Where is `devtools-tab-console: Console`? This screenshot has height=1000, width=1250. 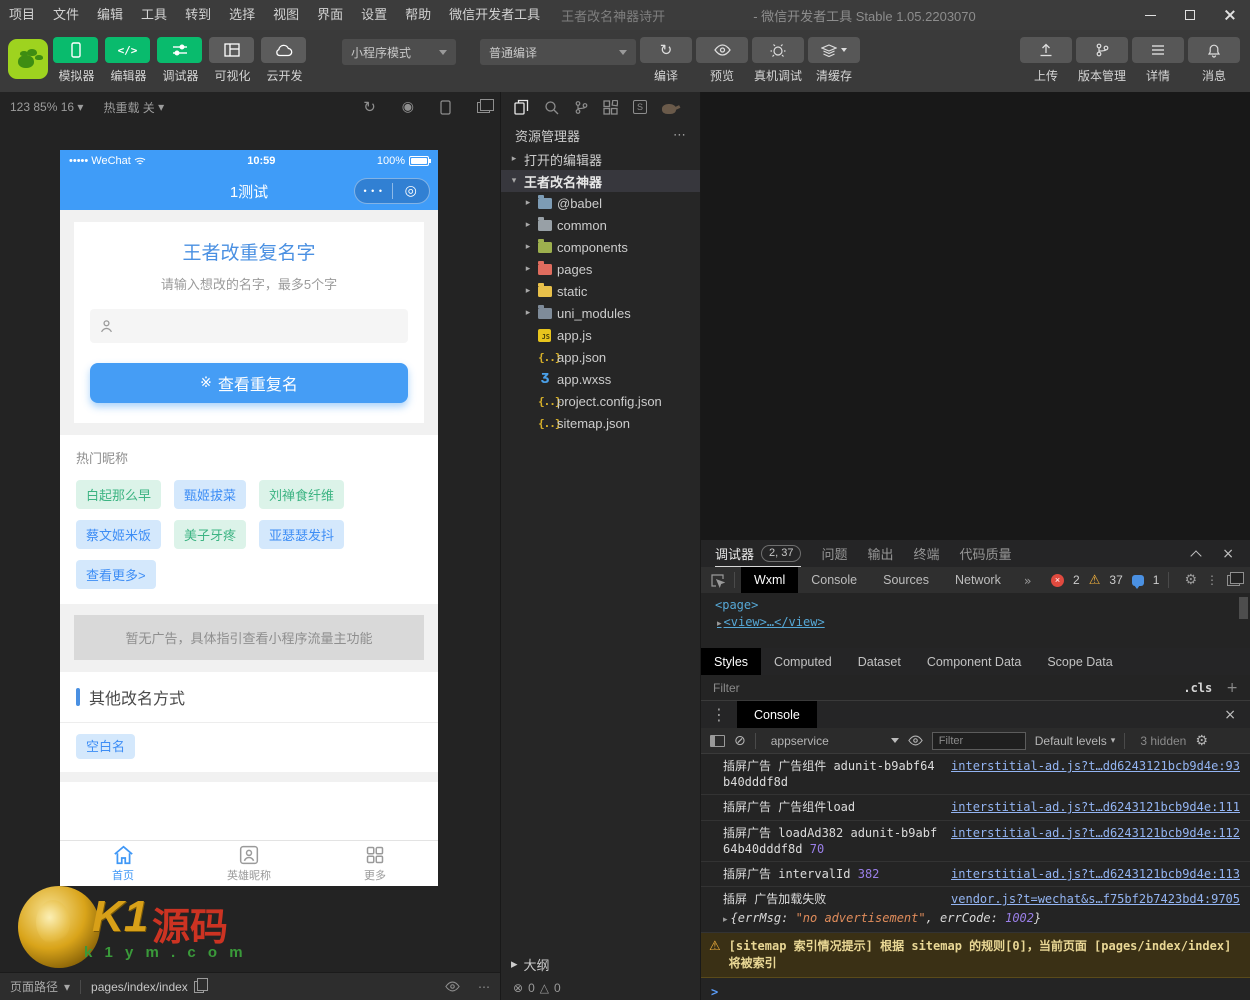
devtools-tab-console: Console is located at coordinates (834, 580).